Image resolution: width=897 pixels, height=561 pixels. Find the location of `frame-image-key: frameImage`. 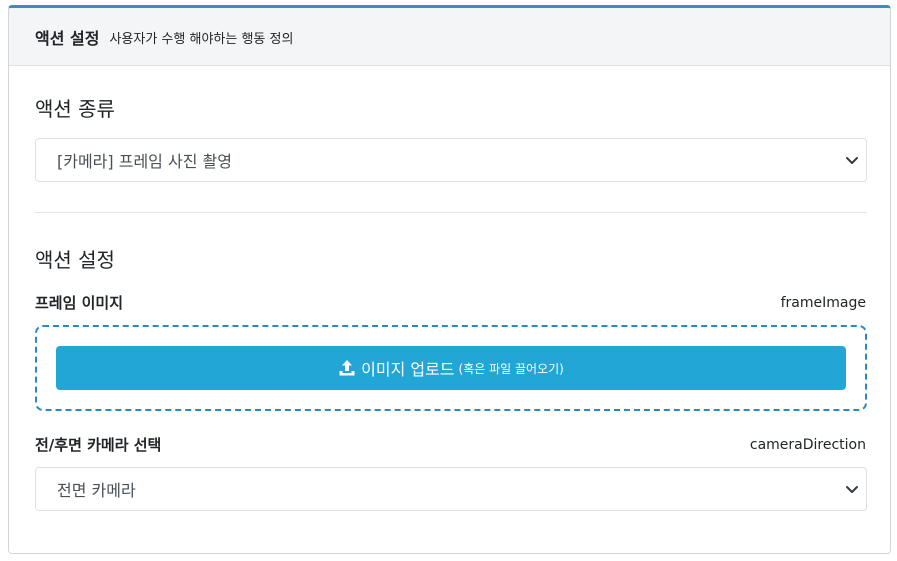

frame-image-key: frameImage is located at coordinates (823, 303).